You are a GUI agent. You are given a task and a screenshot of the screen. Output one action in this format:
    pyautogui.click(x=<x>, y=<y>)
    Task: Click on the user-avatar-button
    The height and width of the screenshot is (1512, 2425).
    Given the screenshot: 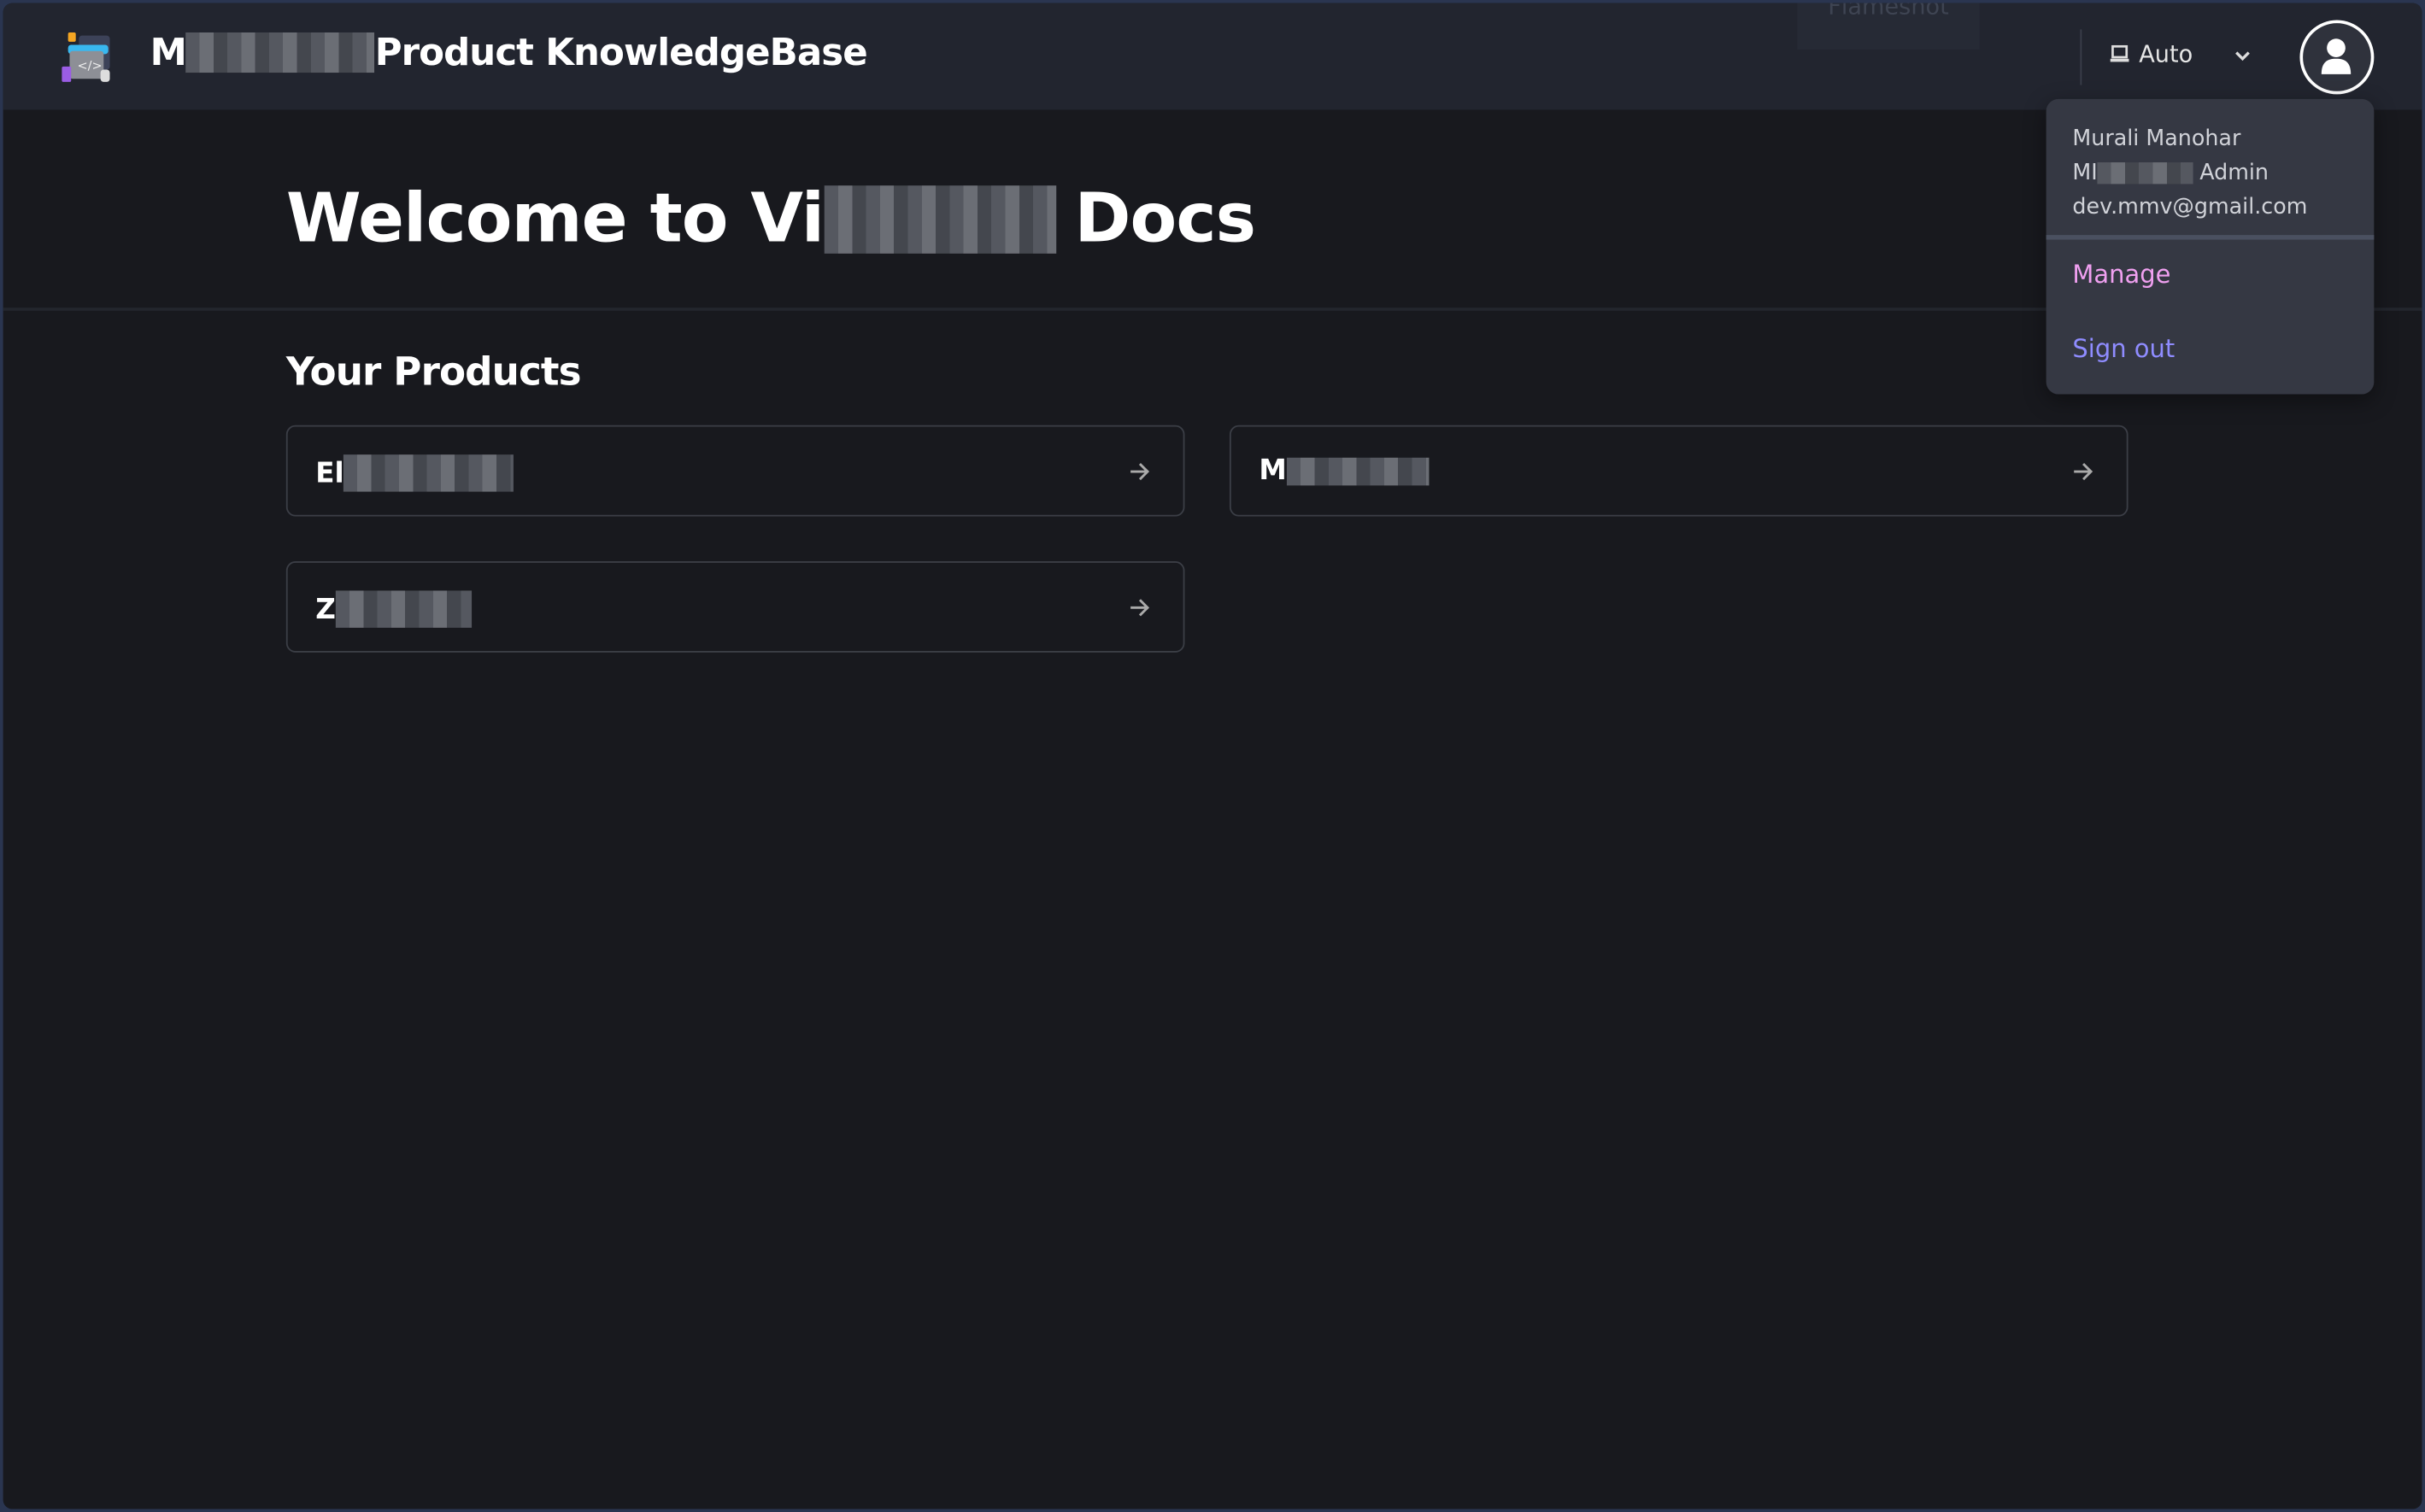 What is the action you would take?
    pyautogui.click(x=2337, y=57)
    